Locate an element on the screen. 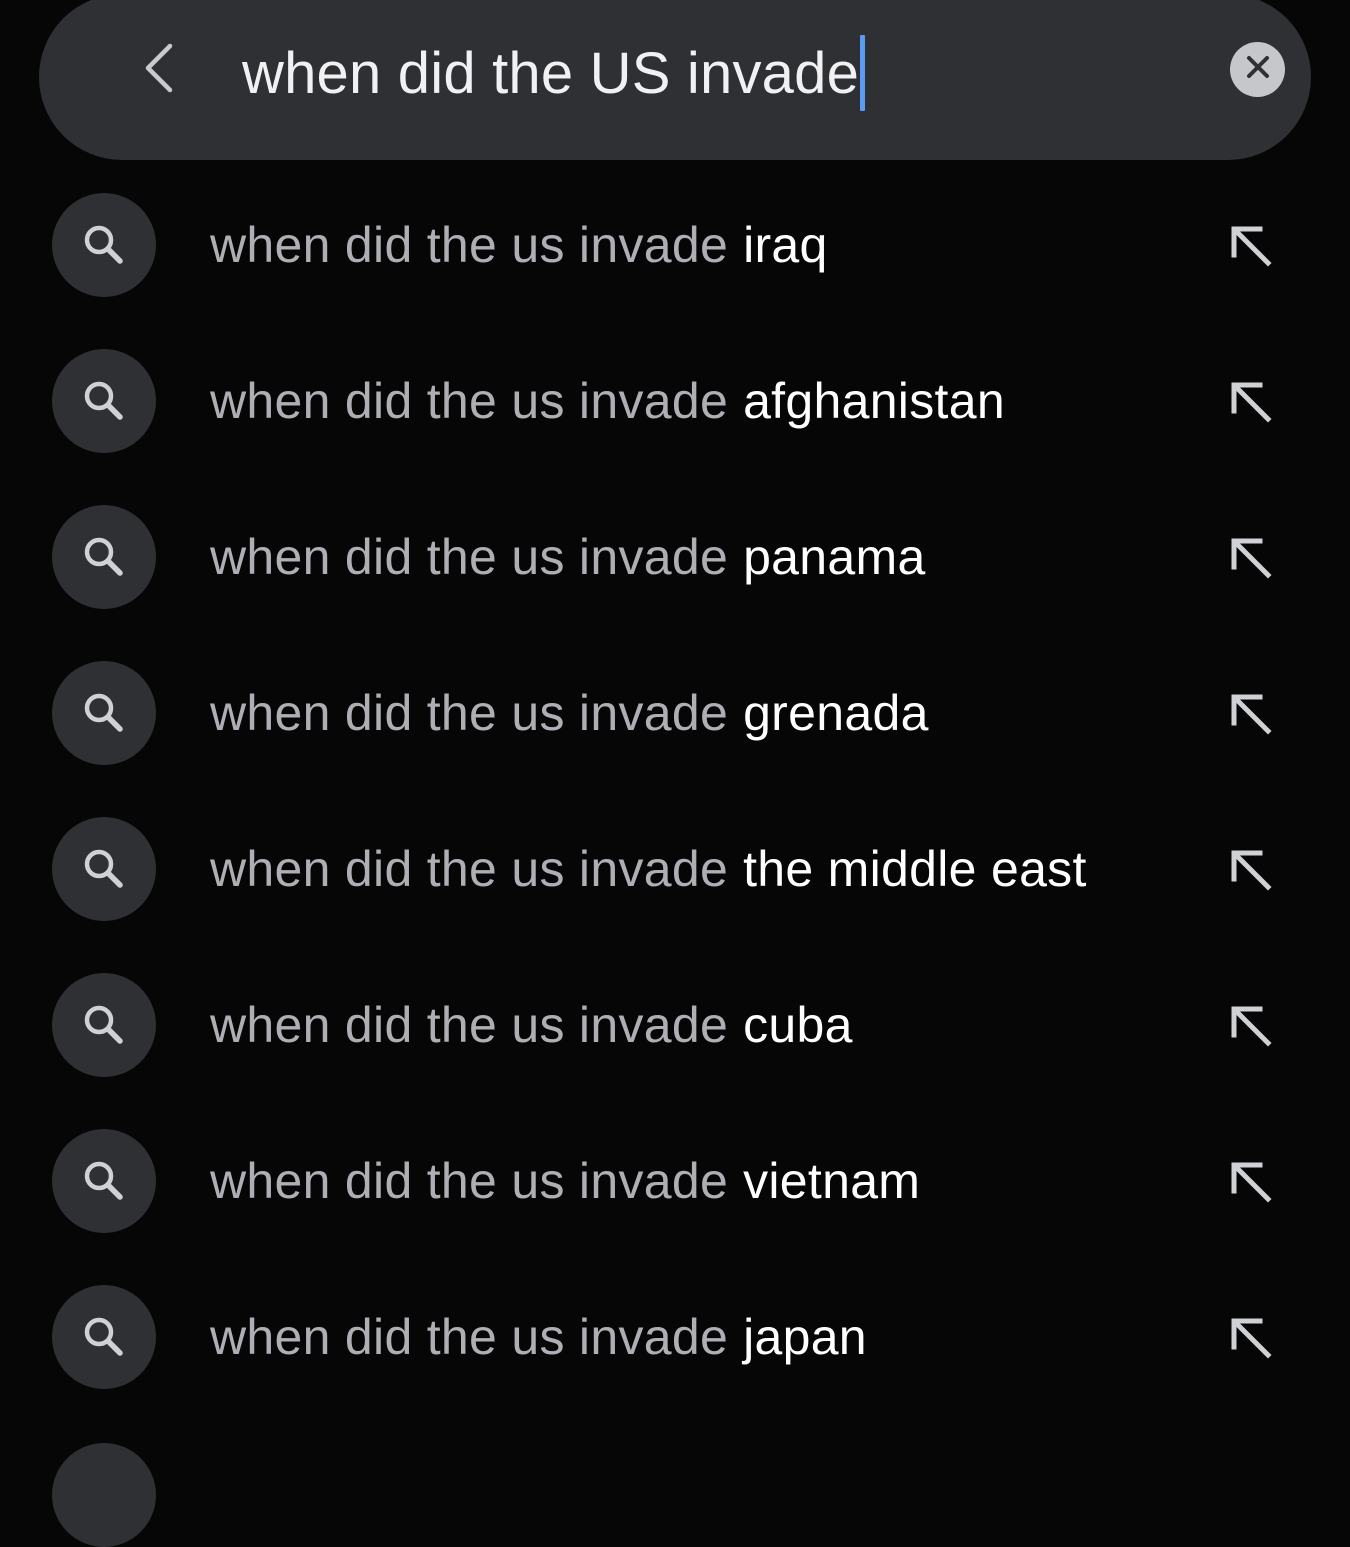 This screenshot has height=1547, width=1350. suggestion-completion: iraq is located at coordinates (785, 245).